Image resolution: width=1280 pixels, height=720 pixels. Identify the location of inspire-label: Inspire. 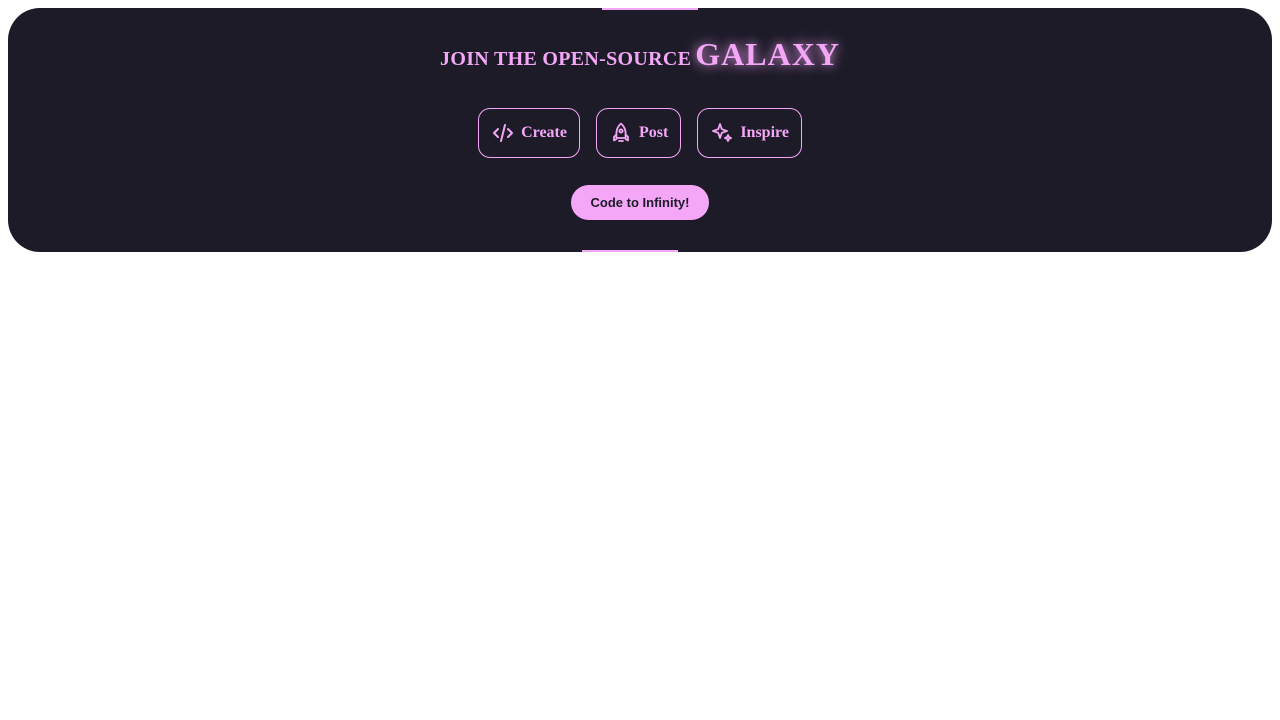
(764, 132).